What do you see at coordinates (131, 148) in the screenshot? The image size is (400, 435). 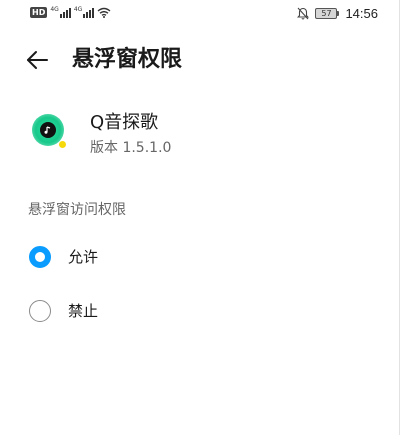 I see `app-version: 版本 1.5.1.0` at bounding box center [131, 148].